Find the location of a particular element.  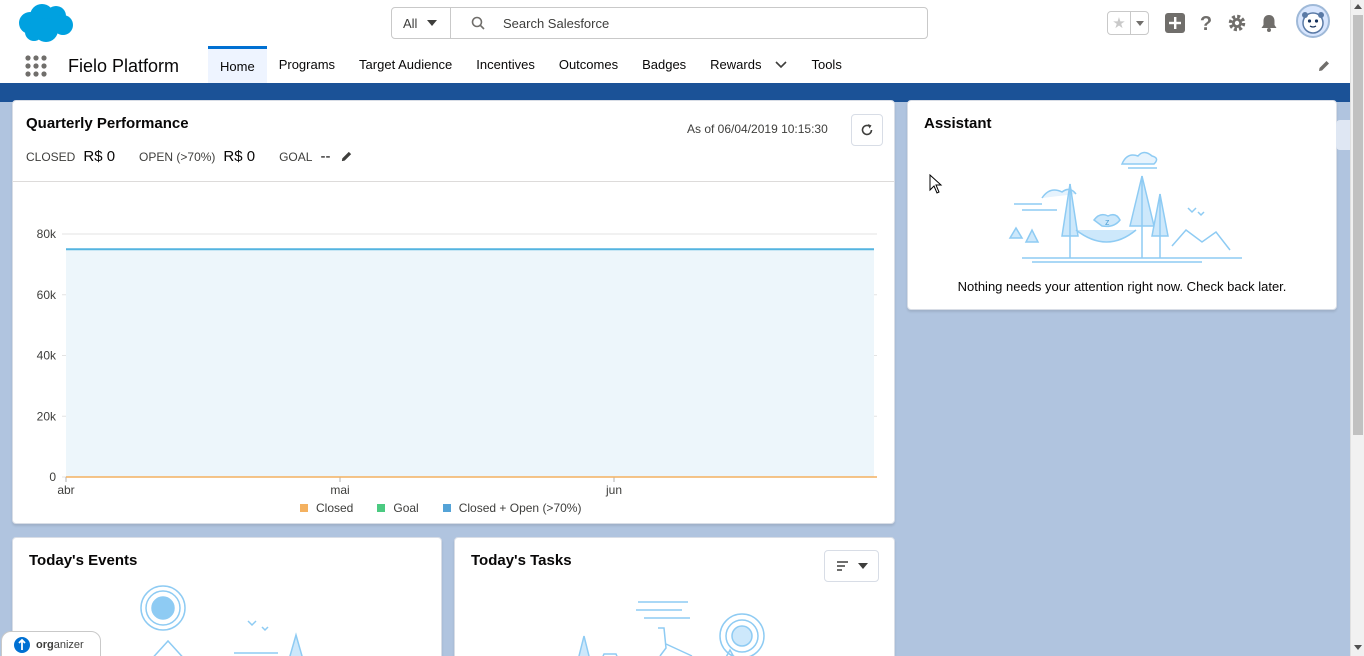

goal-value: -- is located at coordinates (325, 156).